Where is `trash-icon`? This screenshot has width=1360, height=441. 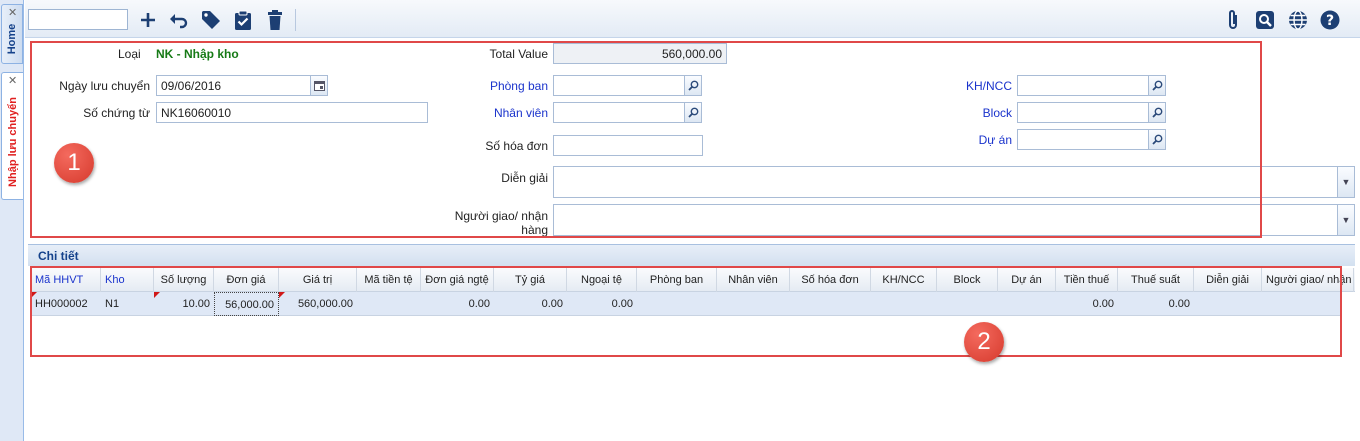
trash-icon is located at coordinates (275, 20).